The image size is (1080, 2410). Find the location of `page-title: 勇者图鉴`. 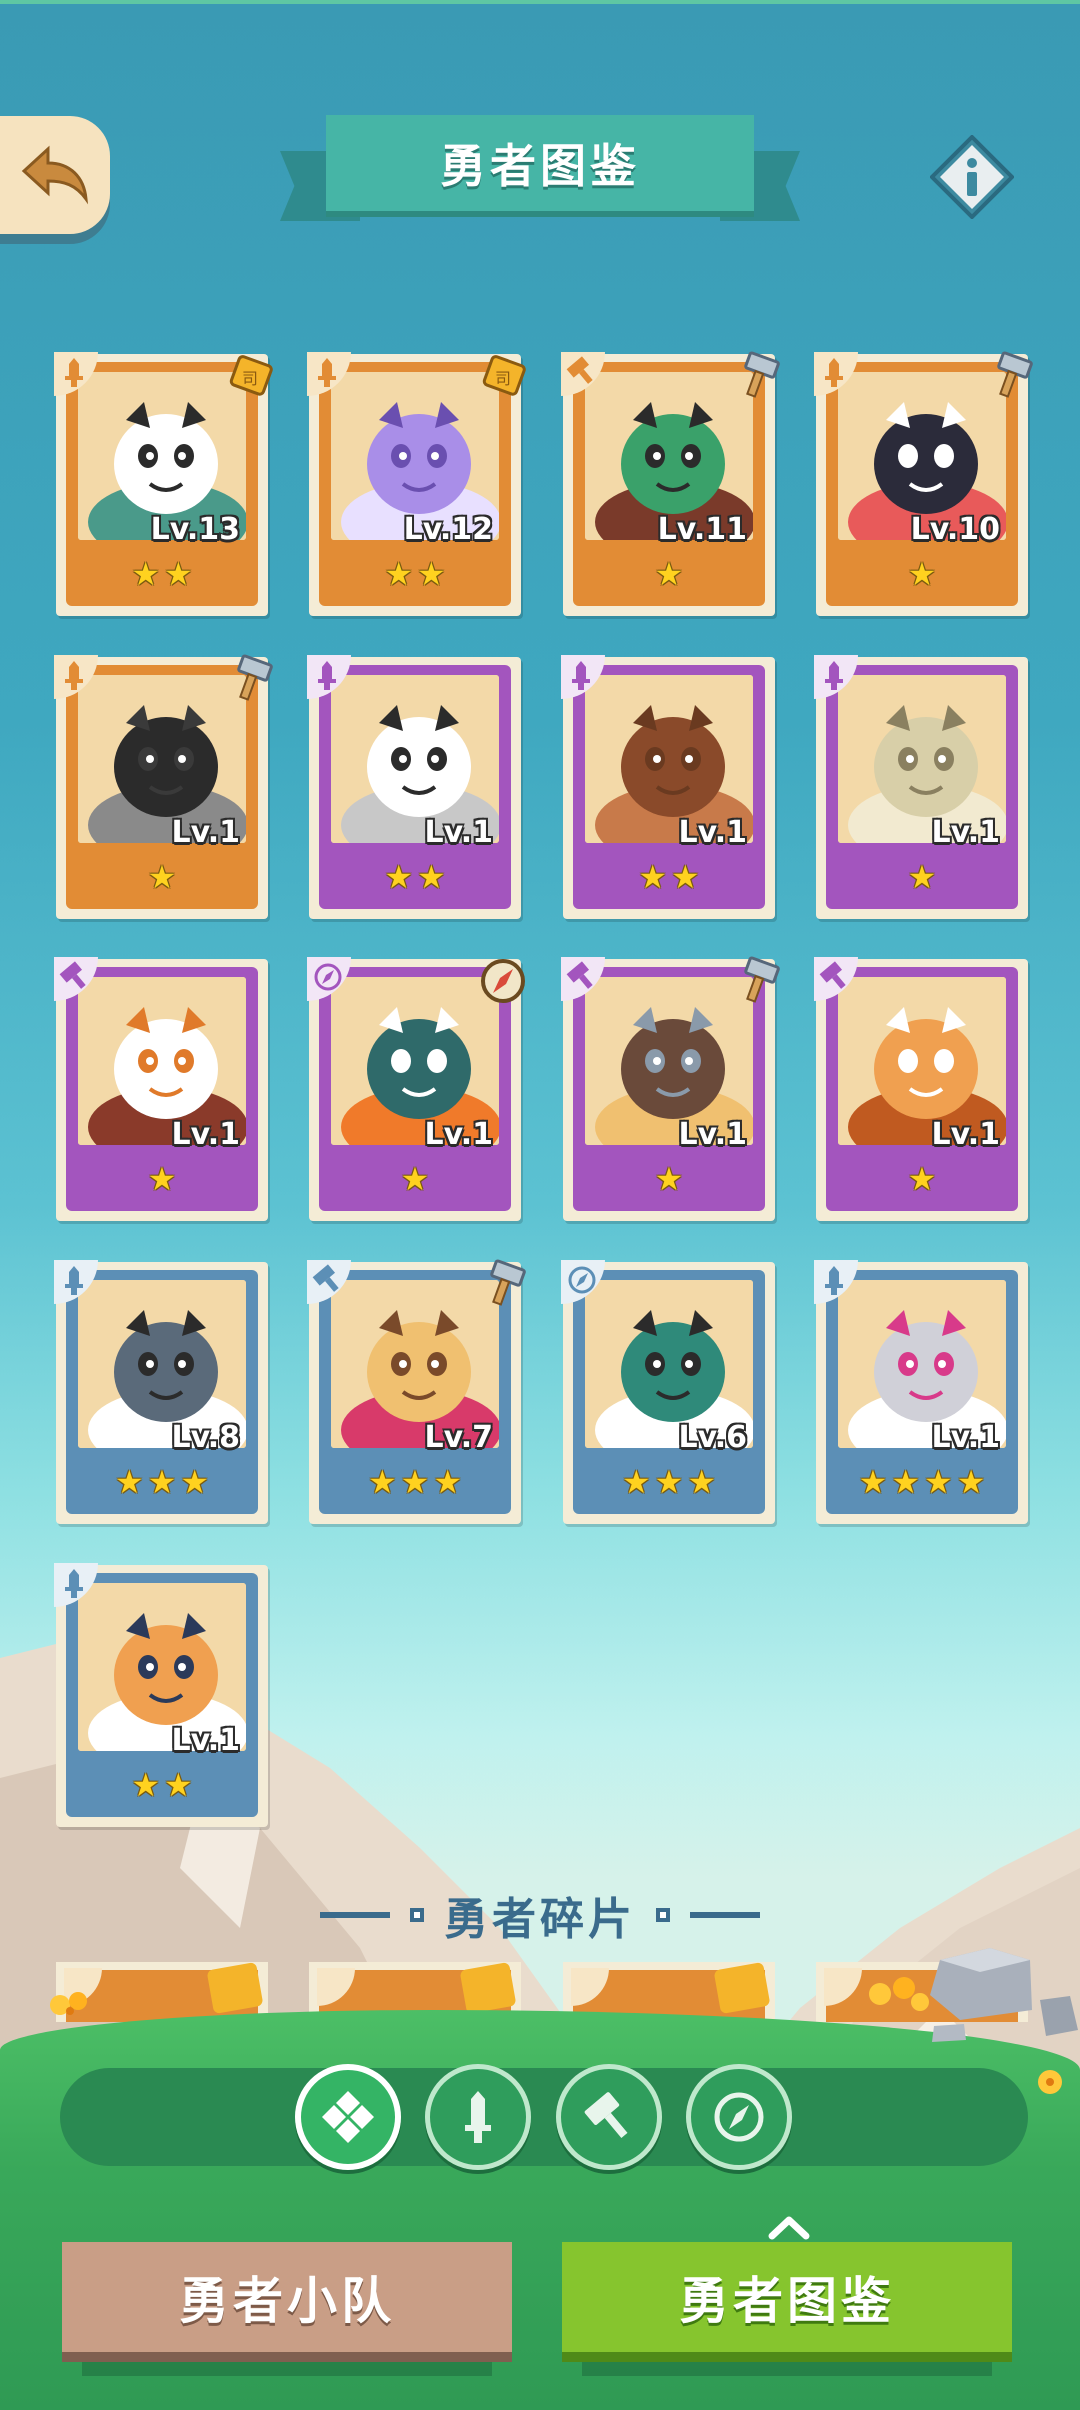

page-title: 勇者图鉴 is located at coordinates (540, 163).